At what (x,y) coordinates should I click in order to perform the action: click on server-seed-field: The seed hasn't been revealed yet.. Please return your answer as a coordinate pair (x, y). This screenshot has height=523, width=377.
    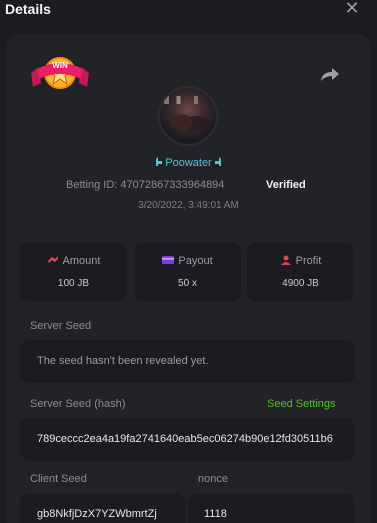
    Looking at the image, I should click on (187, 361).